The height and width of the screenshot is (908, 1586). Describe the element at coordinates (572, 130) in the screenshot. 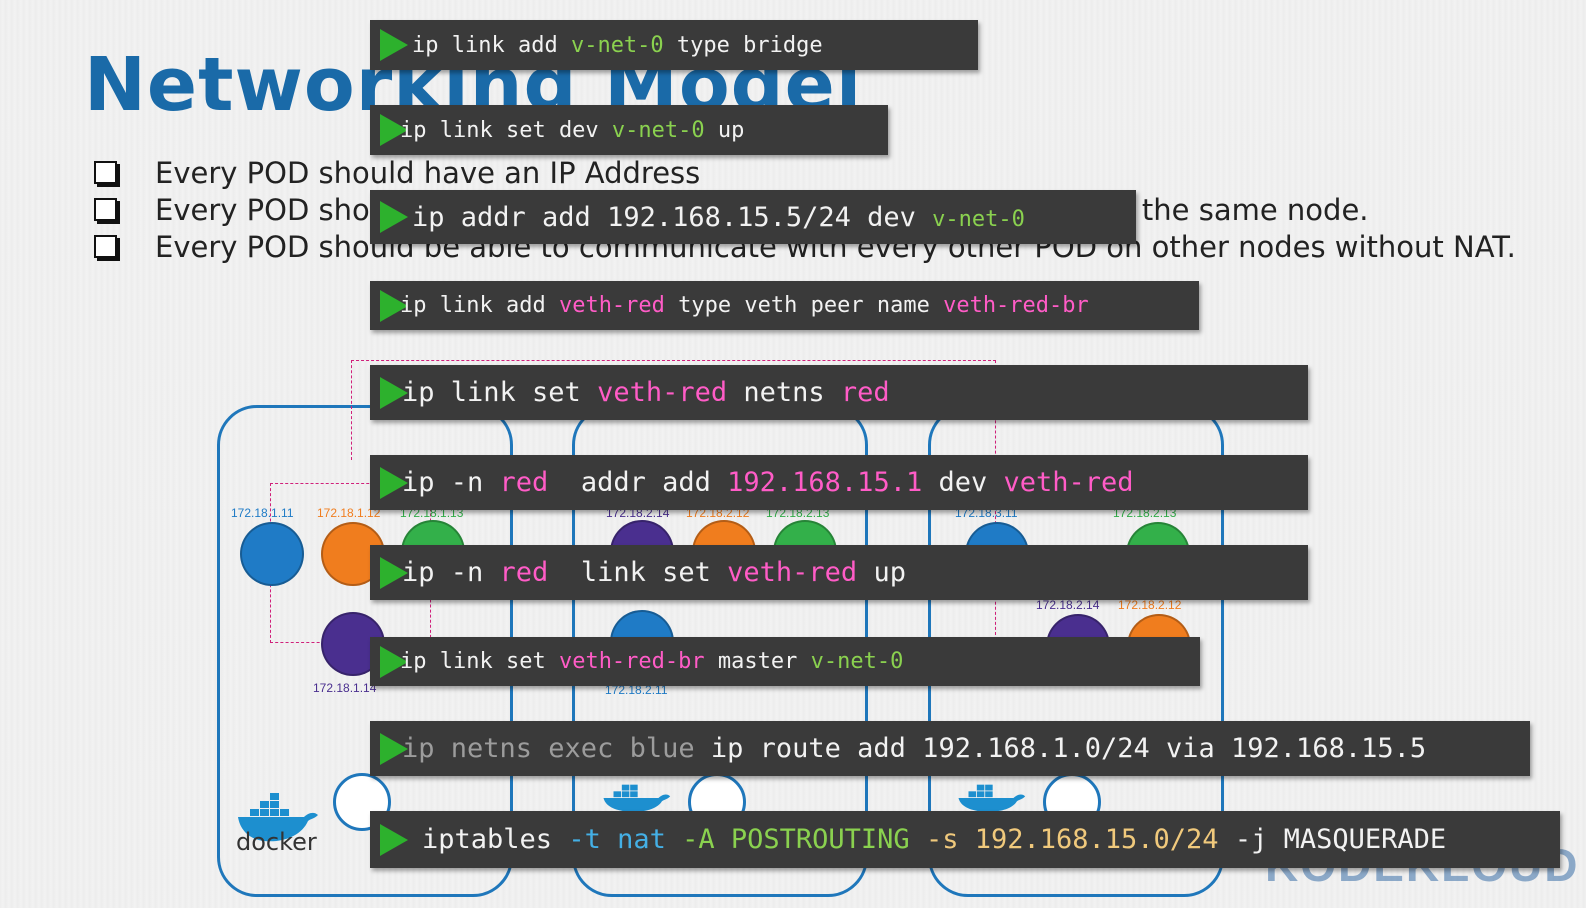

I see `command-text: ip link set dev v-net-0 up` at that location.